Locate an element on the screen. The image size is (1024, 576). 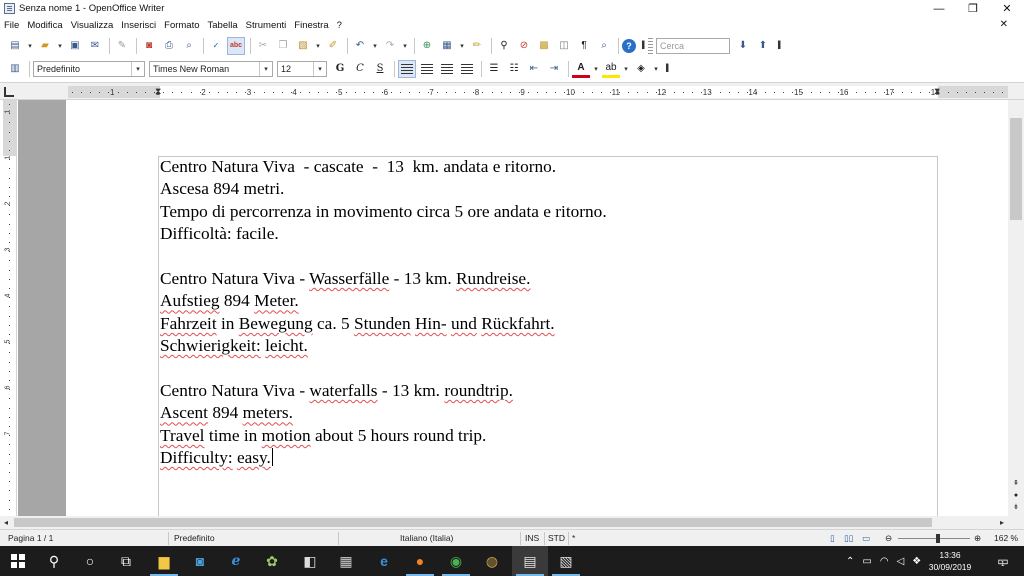
dropbox-icon: ❖ is located at coordinates (916, 561).